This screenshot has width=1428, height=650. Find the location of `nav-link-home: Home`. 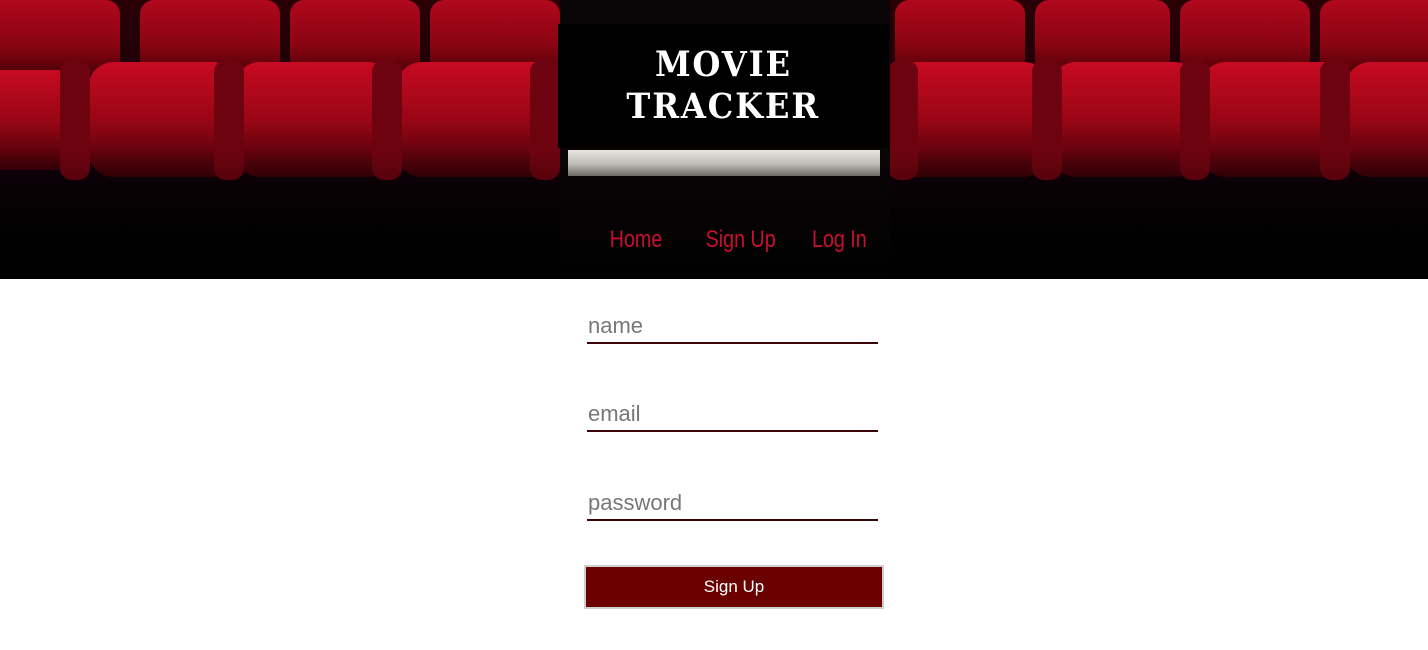

nav-link-home: Home is located at coordinates (636, 240).